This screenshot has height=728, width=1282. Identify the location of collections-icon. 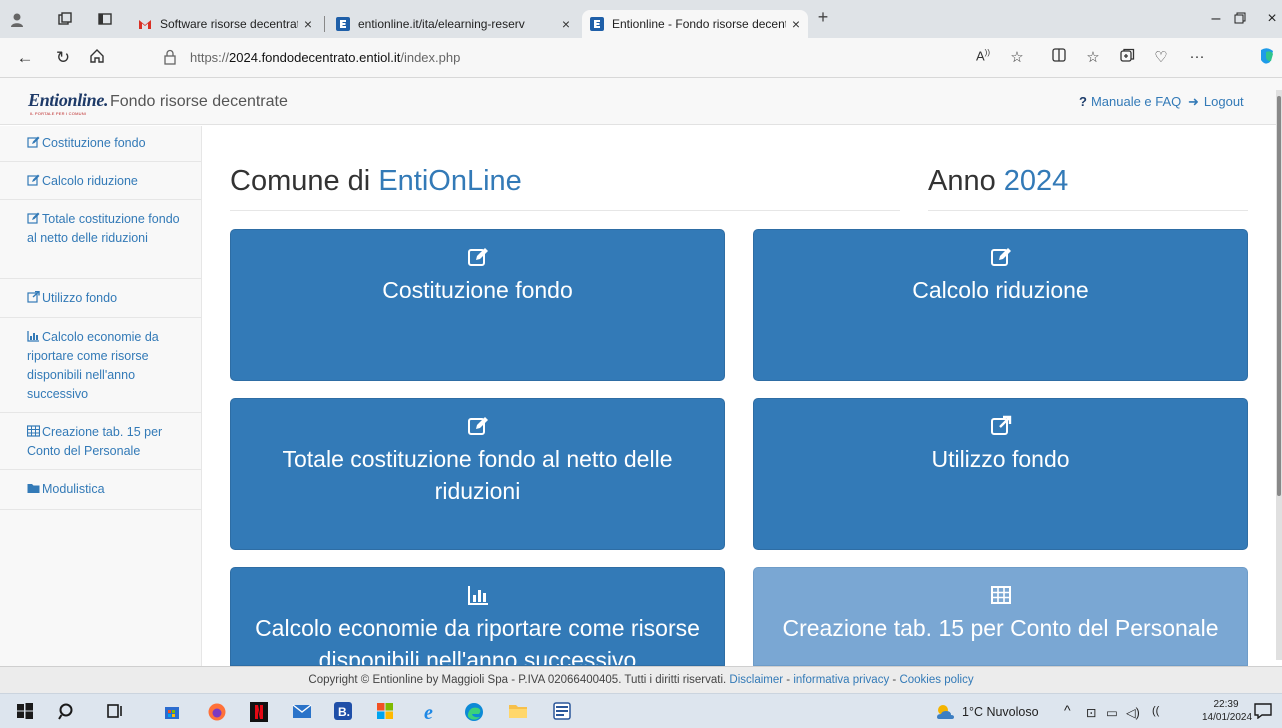
(1127, 57).